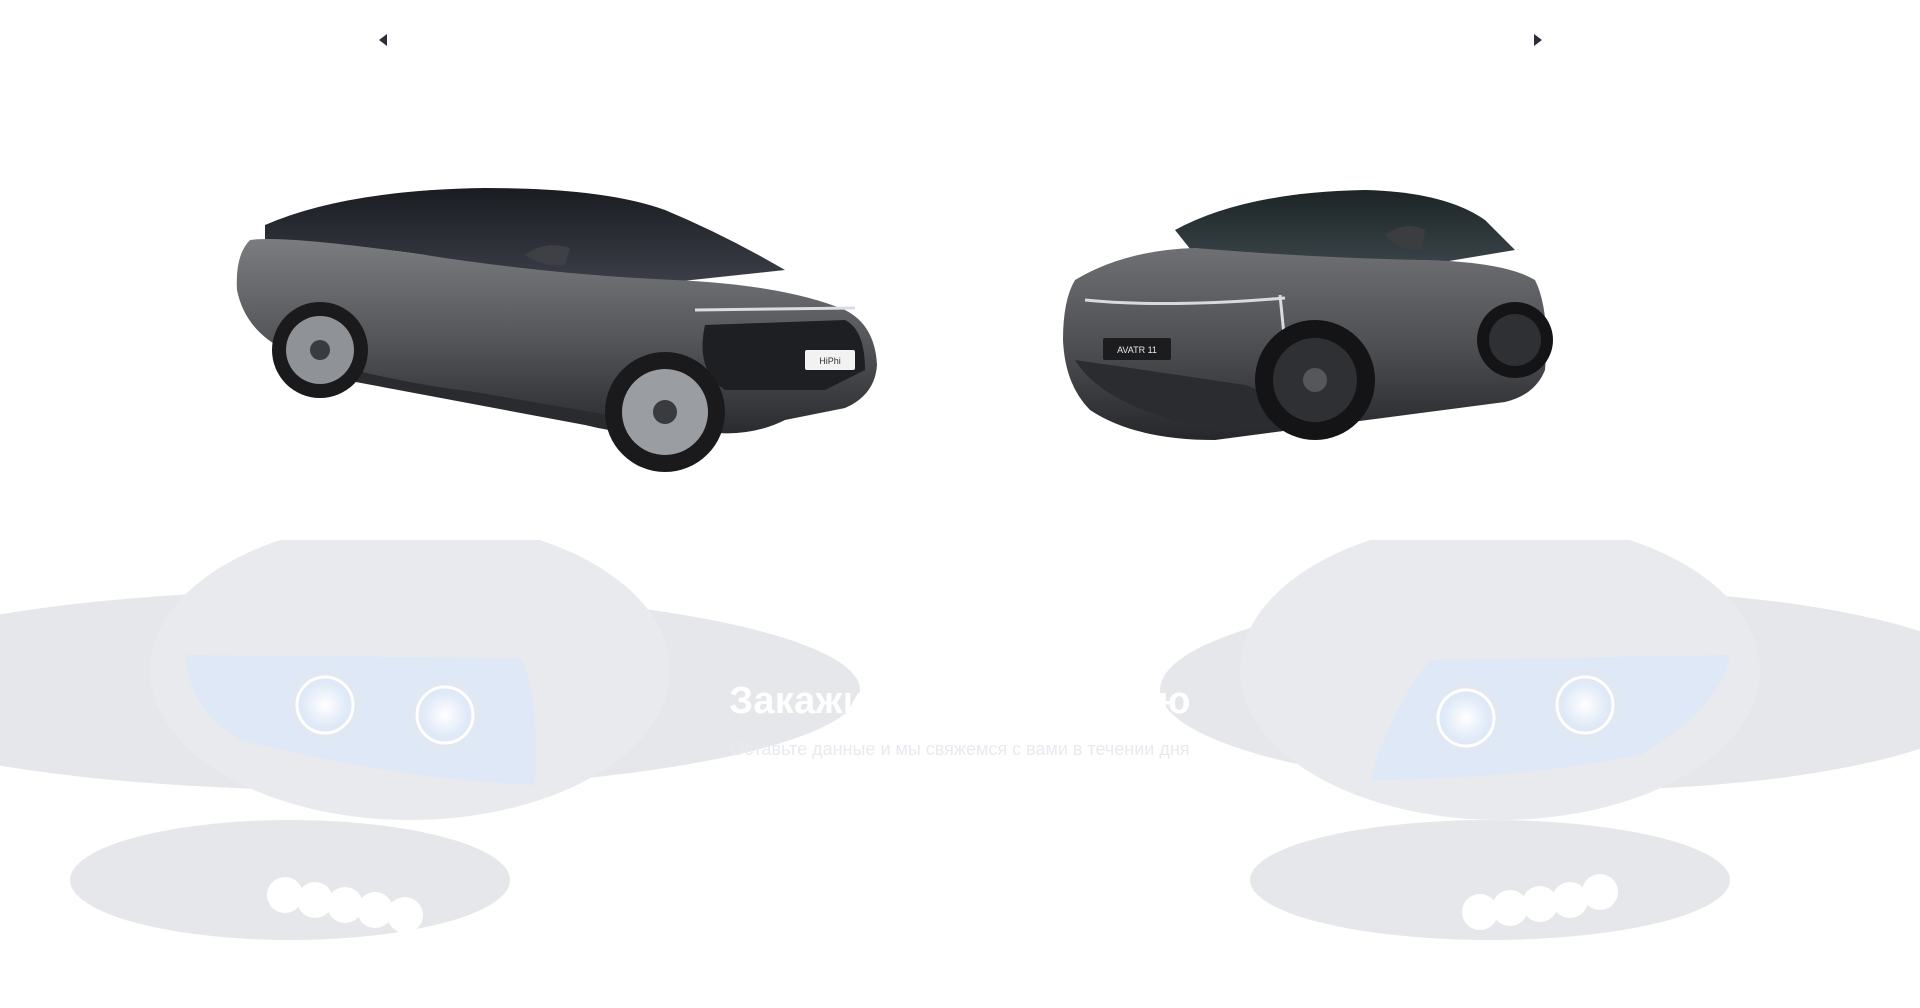 The width and height of the screenshot is (1920, 1008). I want to click on svg-text: HiPhi, so click(830, 361).